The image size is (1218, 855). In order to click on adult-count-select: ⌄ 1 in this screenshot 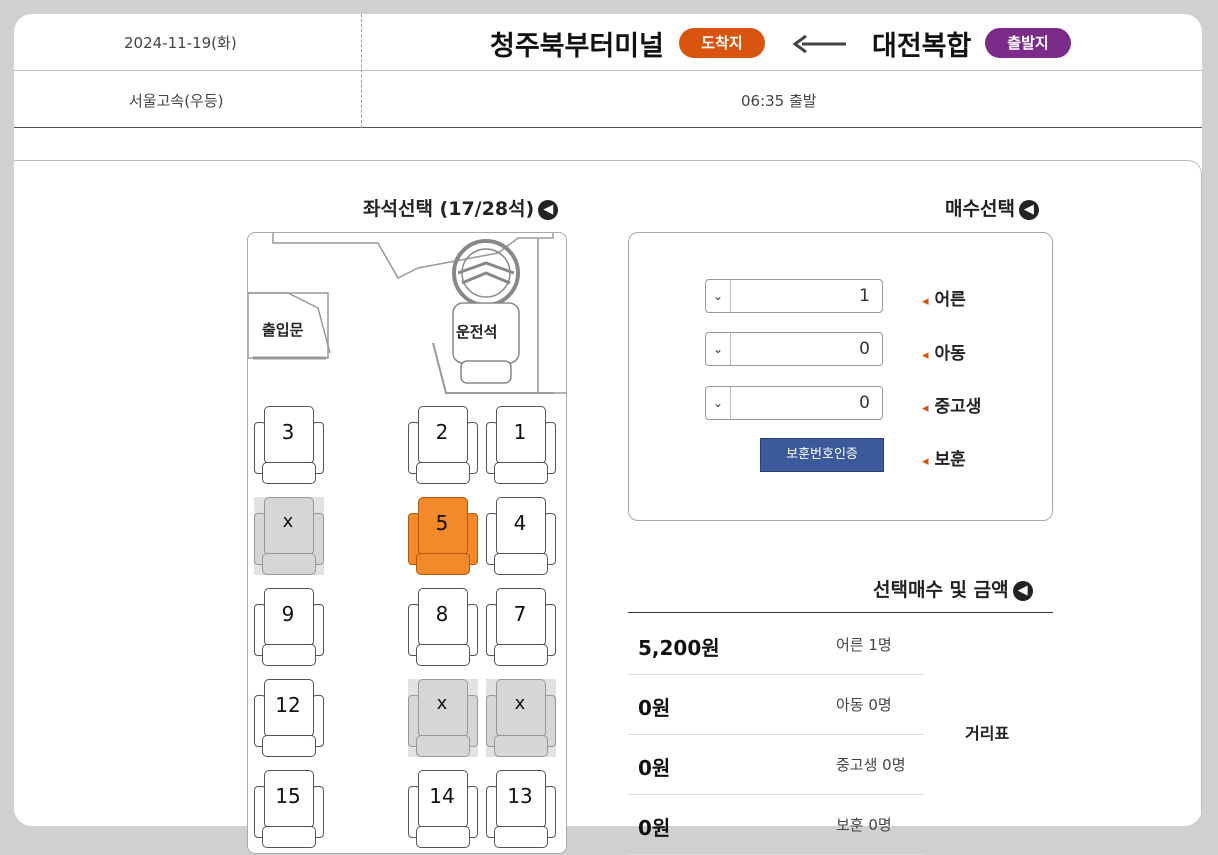, I will do `click(794, 296)`.